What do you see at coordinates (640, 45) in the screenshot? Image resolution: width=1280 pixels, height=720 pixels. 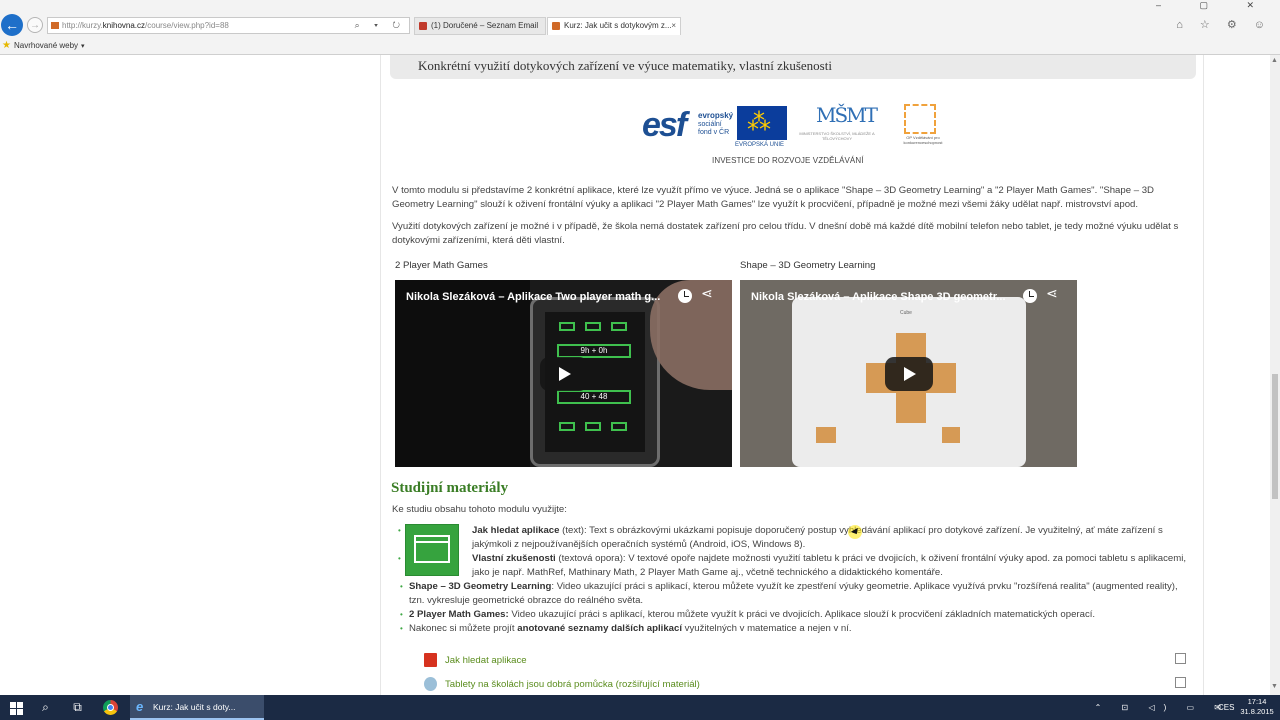 I see `favorites-bar: ★ Navrhované weby ▾` at bounding box center [640, 45].